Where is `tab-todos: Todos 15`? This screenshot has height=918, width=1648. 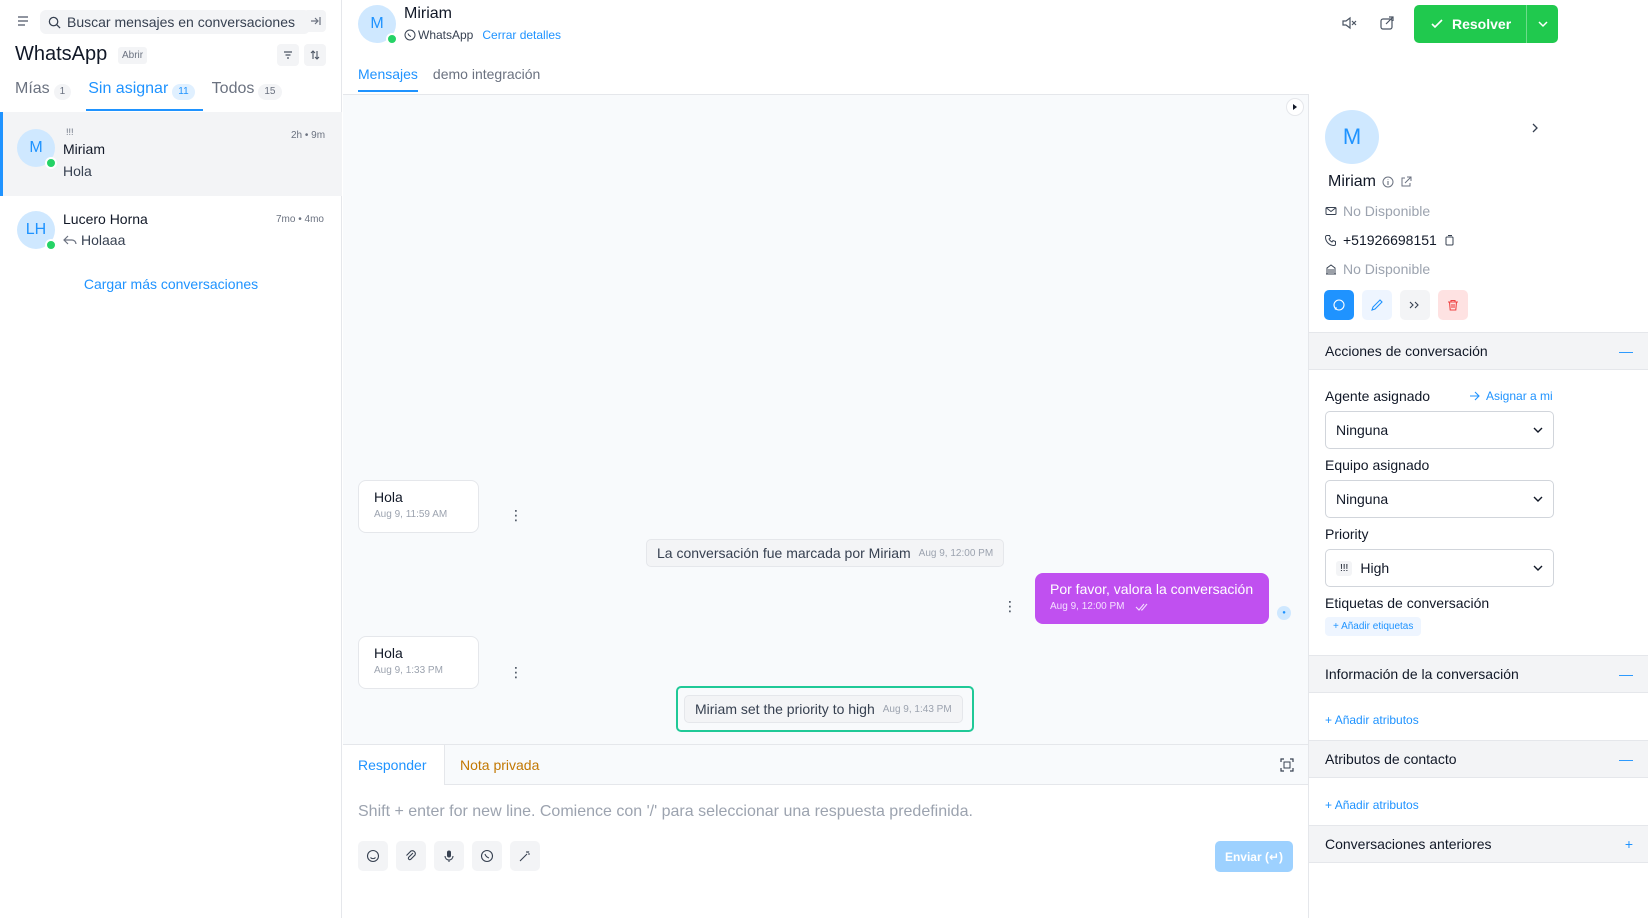 tab-todos: Todos 15 is located at coordinates (247, 94).